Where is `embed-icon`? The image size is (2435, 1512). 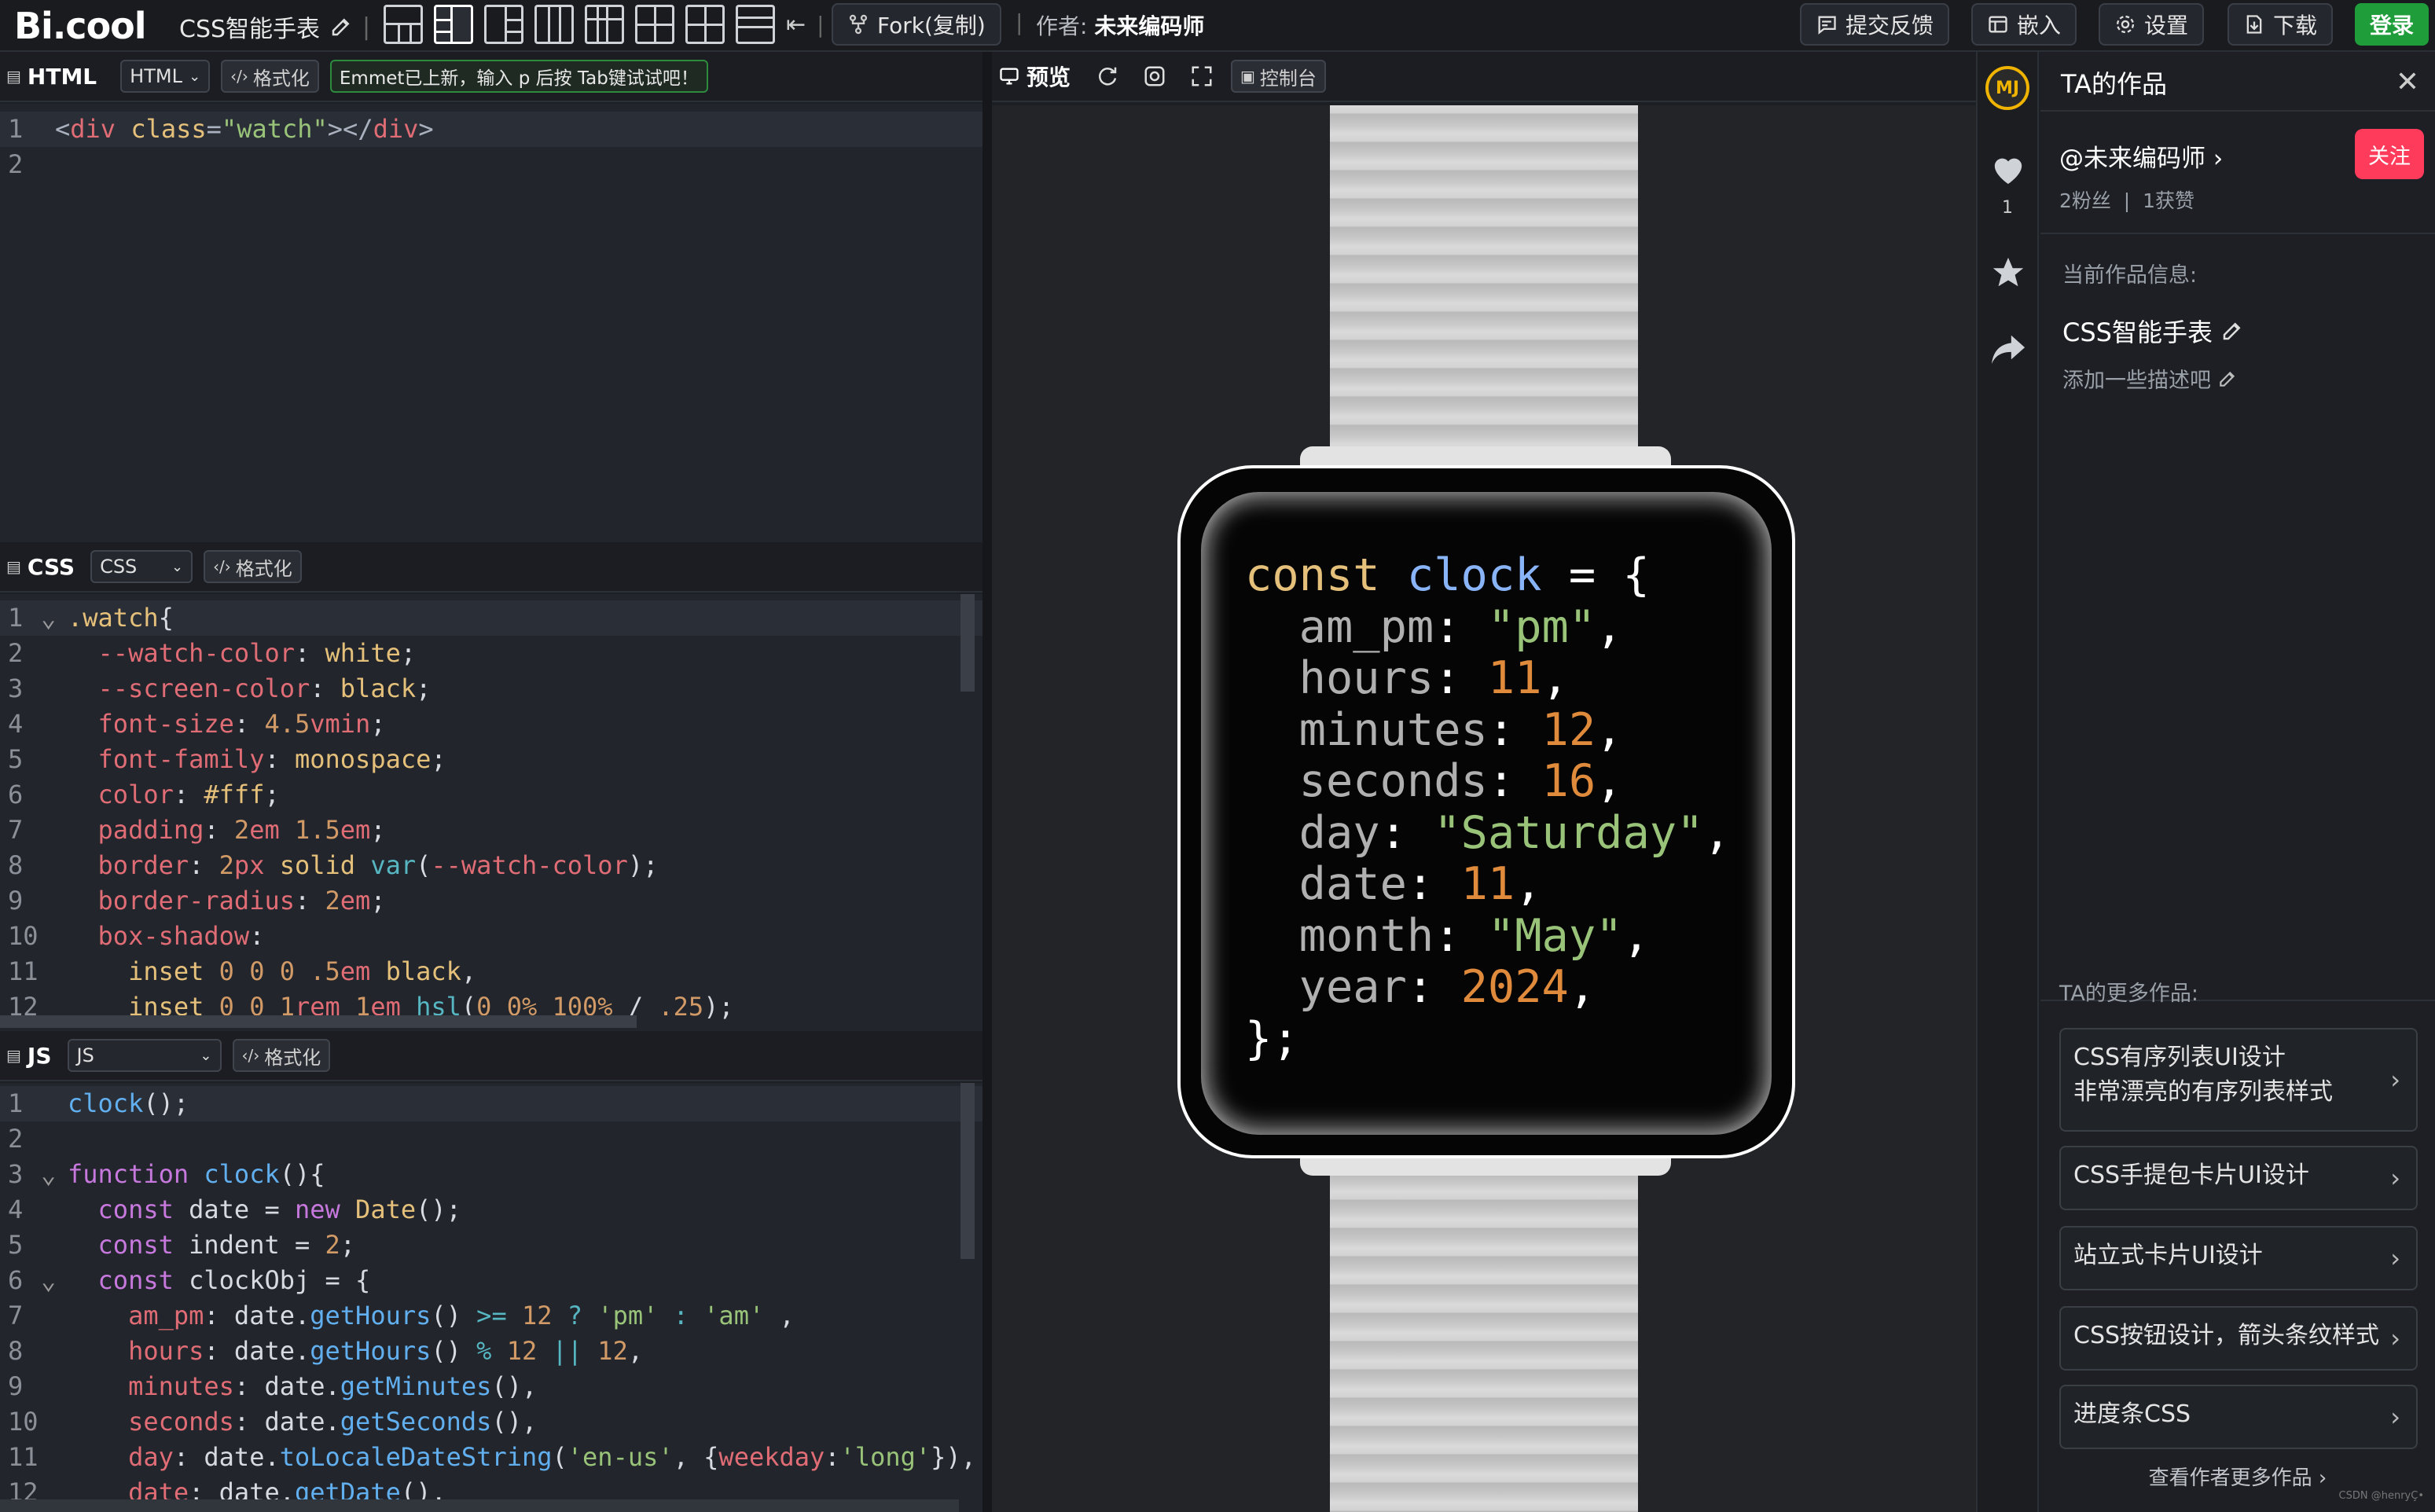 embed-icon is located at coordinates (1998, 25).